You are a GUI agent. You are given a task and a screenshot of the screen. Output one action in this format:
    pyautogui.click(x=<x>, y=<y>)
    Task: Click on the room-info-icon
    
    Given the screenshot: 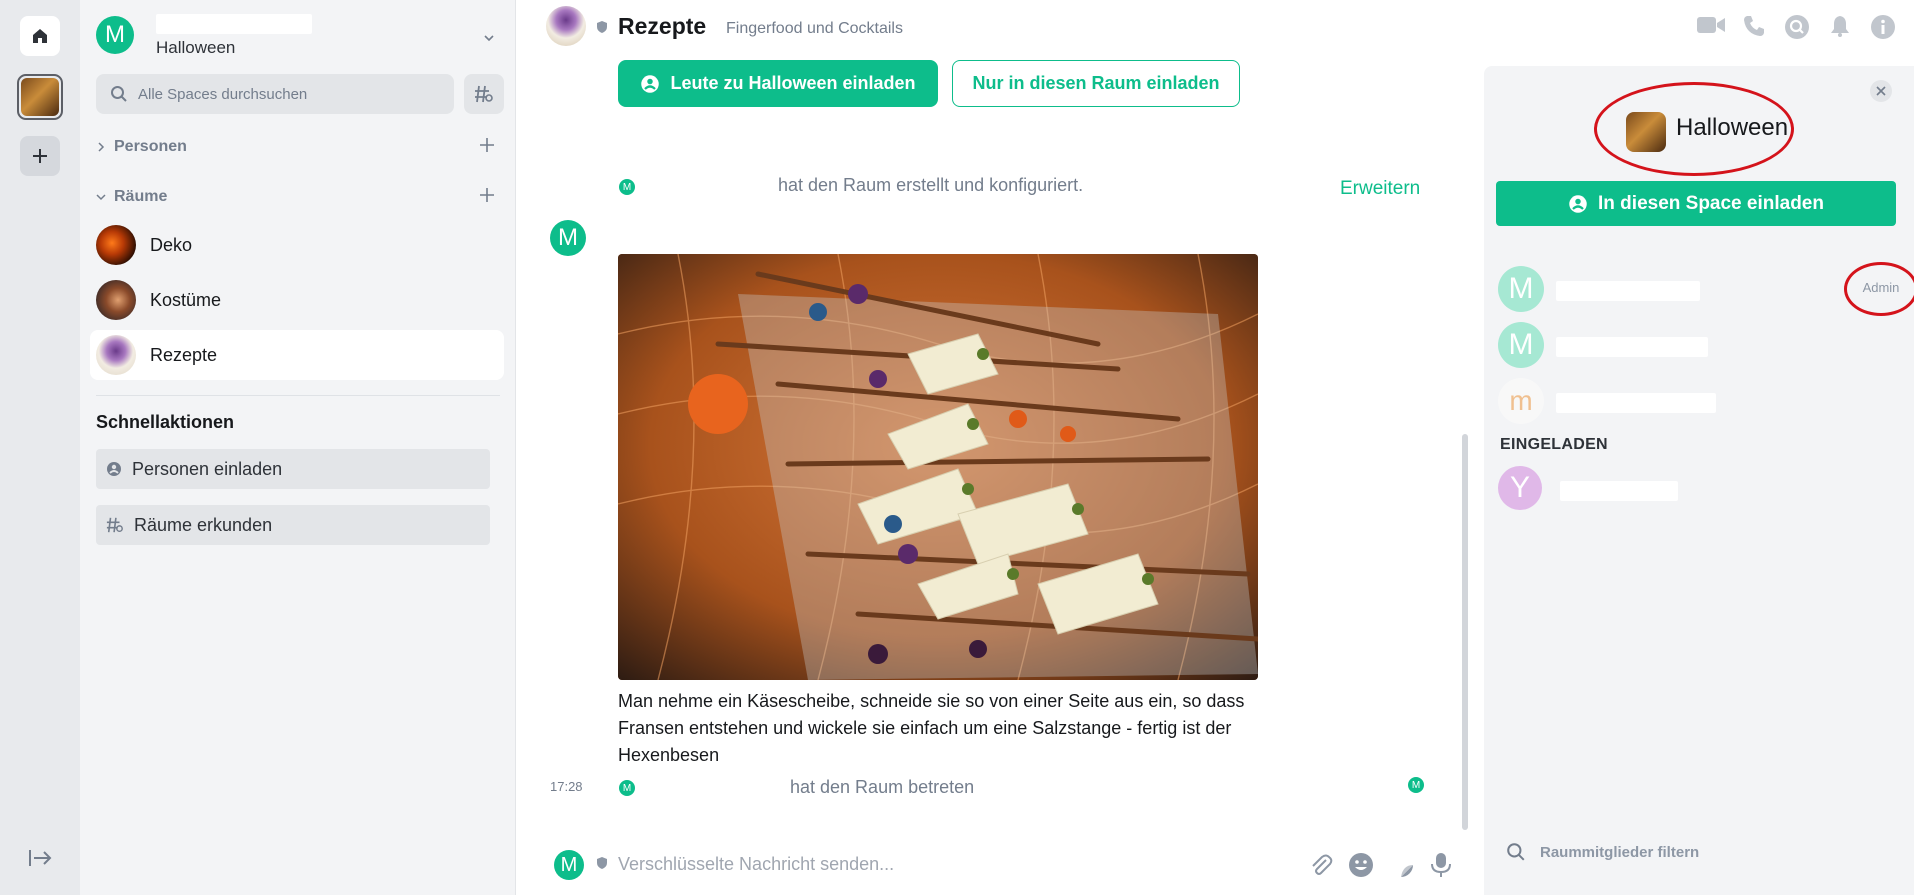 What is the action you would take?
    pyautogui.click(x=1883, y=27)
    